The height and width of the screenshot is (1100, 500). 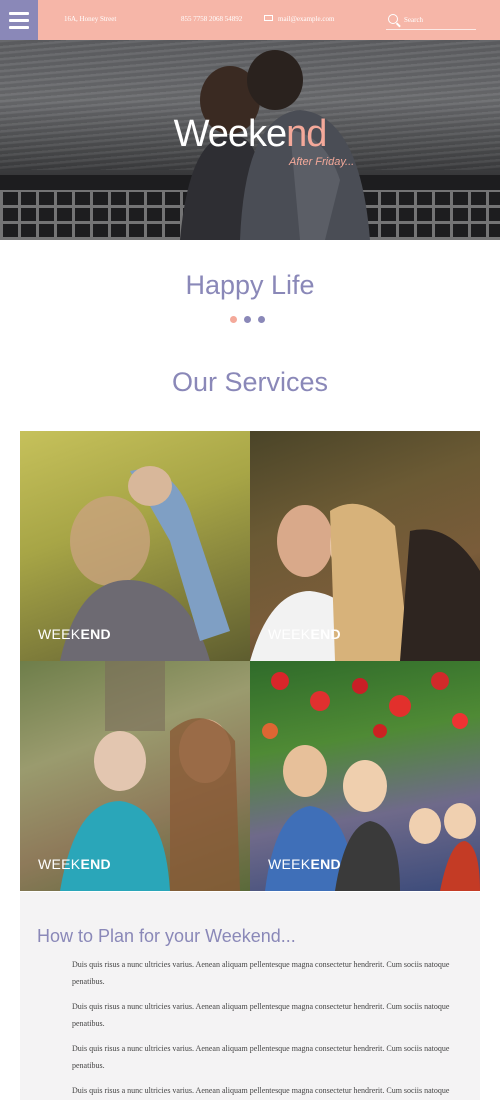 I want to click on hero-title-accent: nd, so click(x=306, y=134).